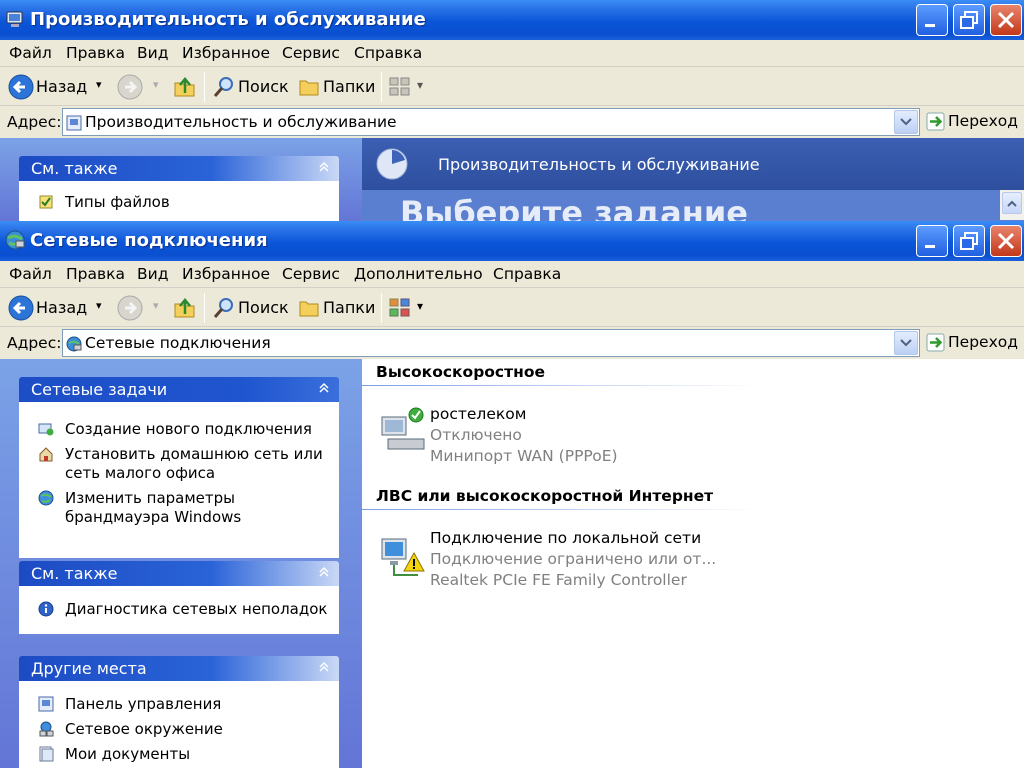  Describe the element at coordinates (524, 456) in the screenshot. I see `connection-device: Минипорт WAN (PPPoE)` at that location.